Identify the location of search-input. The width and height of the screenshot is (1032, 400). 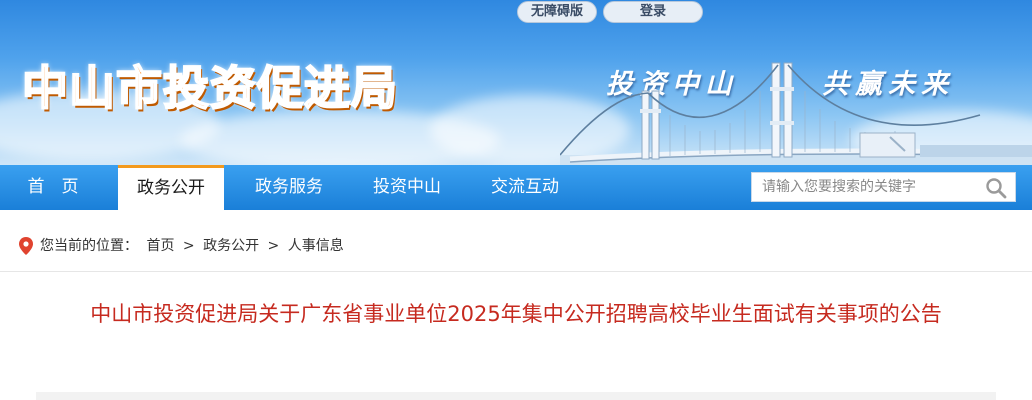
(864, 187).